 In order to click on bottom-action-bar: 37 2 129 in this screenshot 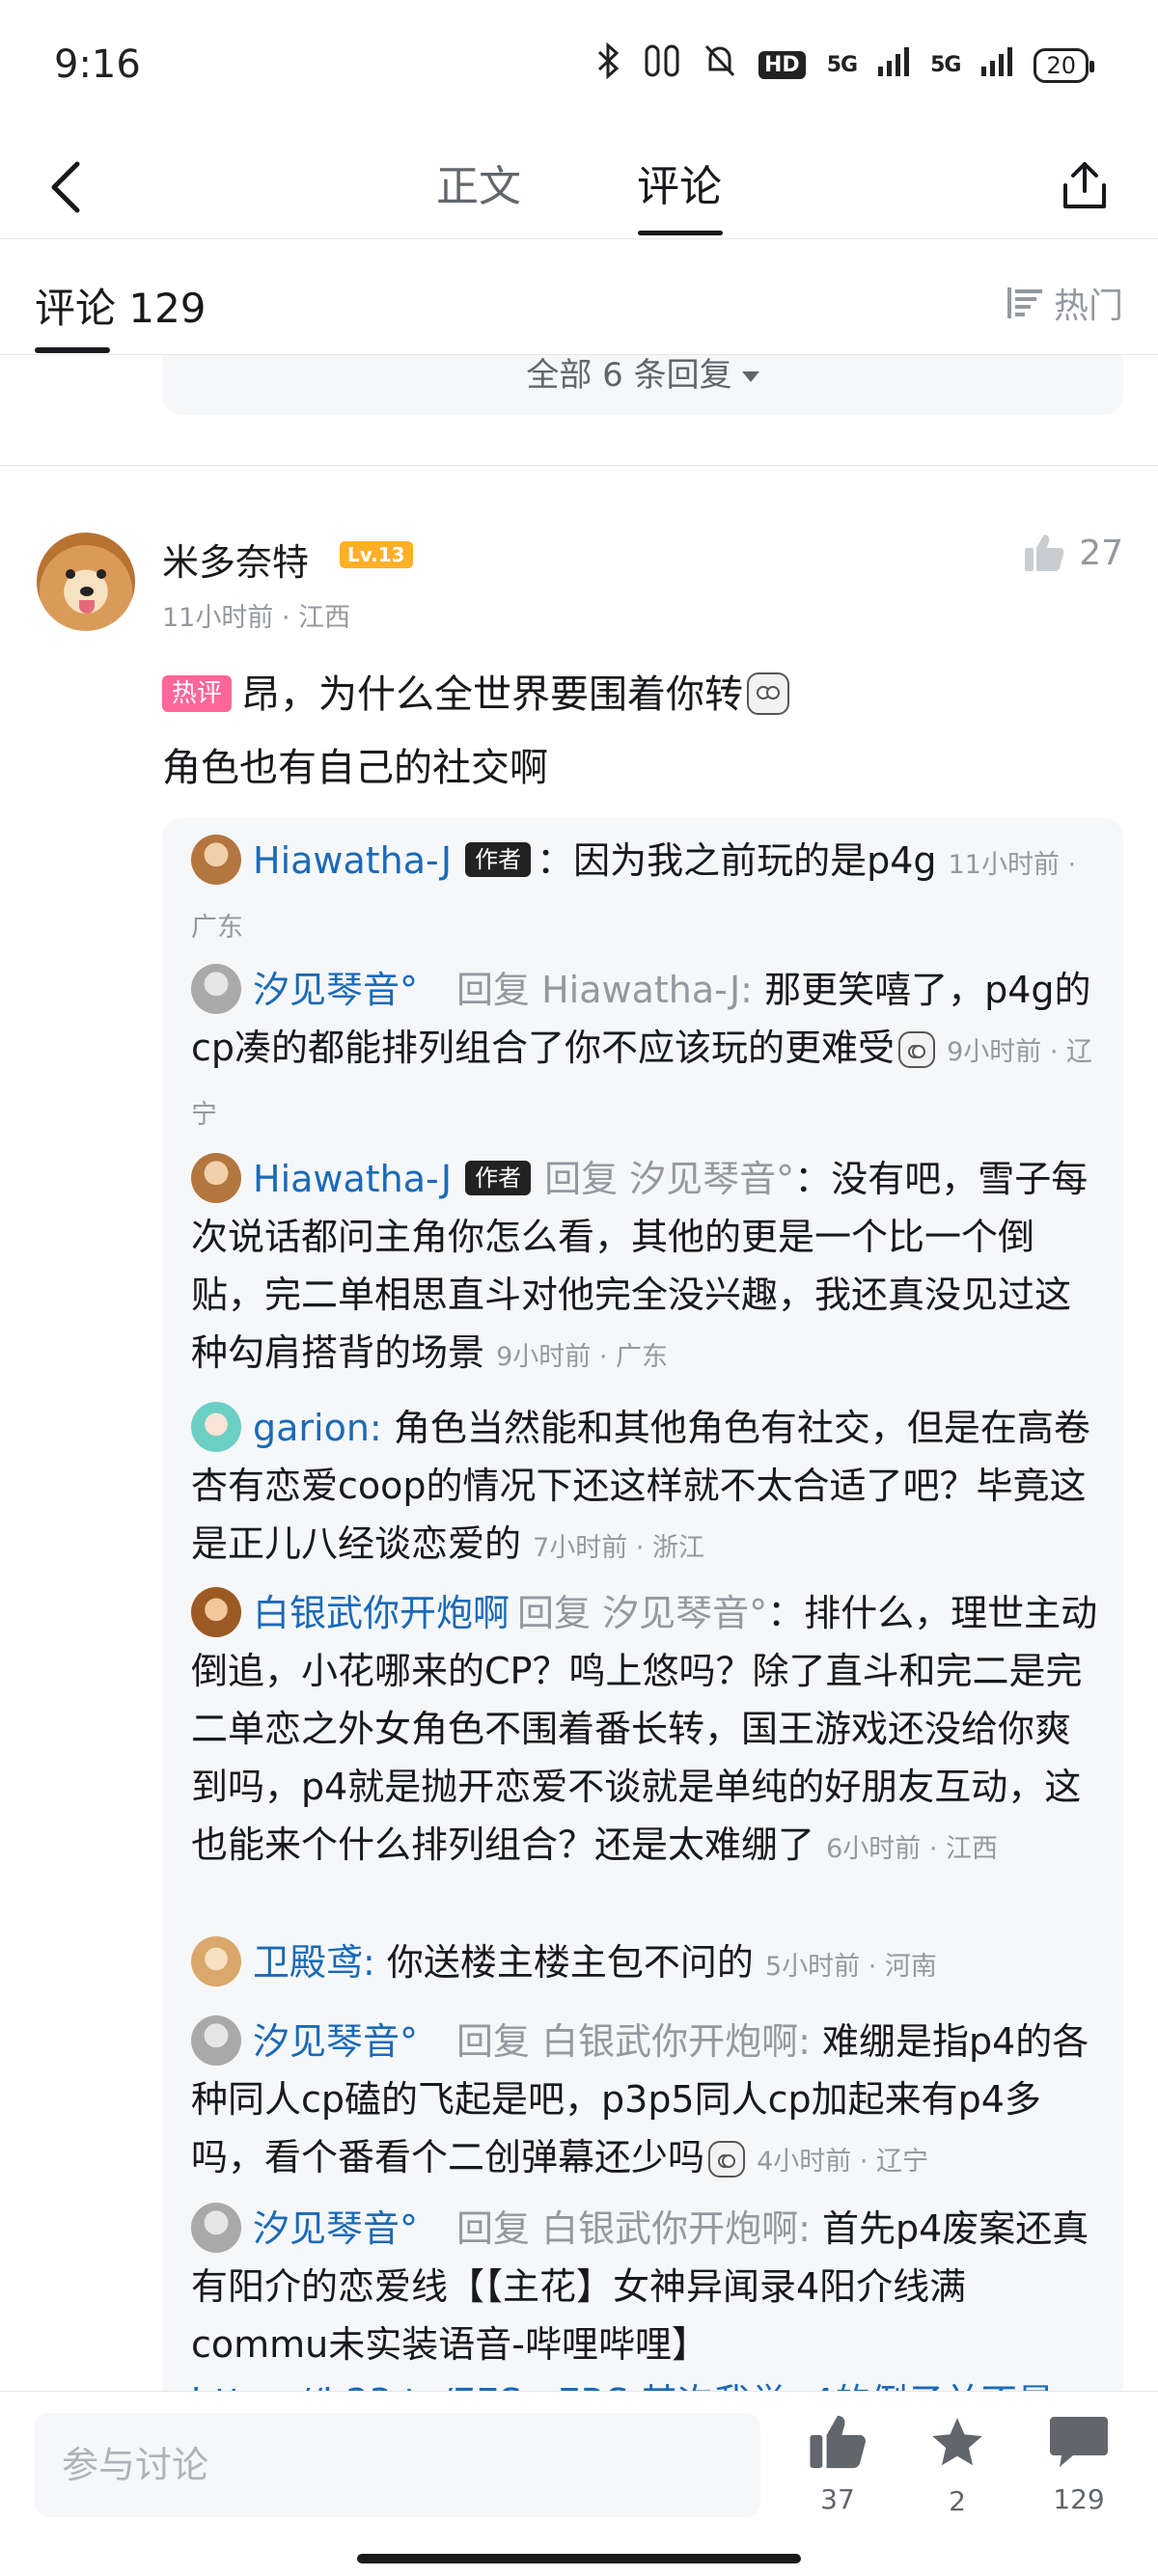, I will do `click(579, 2483)`.